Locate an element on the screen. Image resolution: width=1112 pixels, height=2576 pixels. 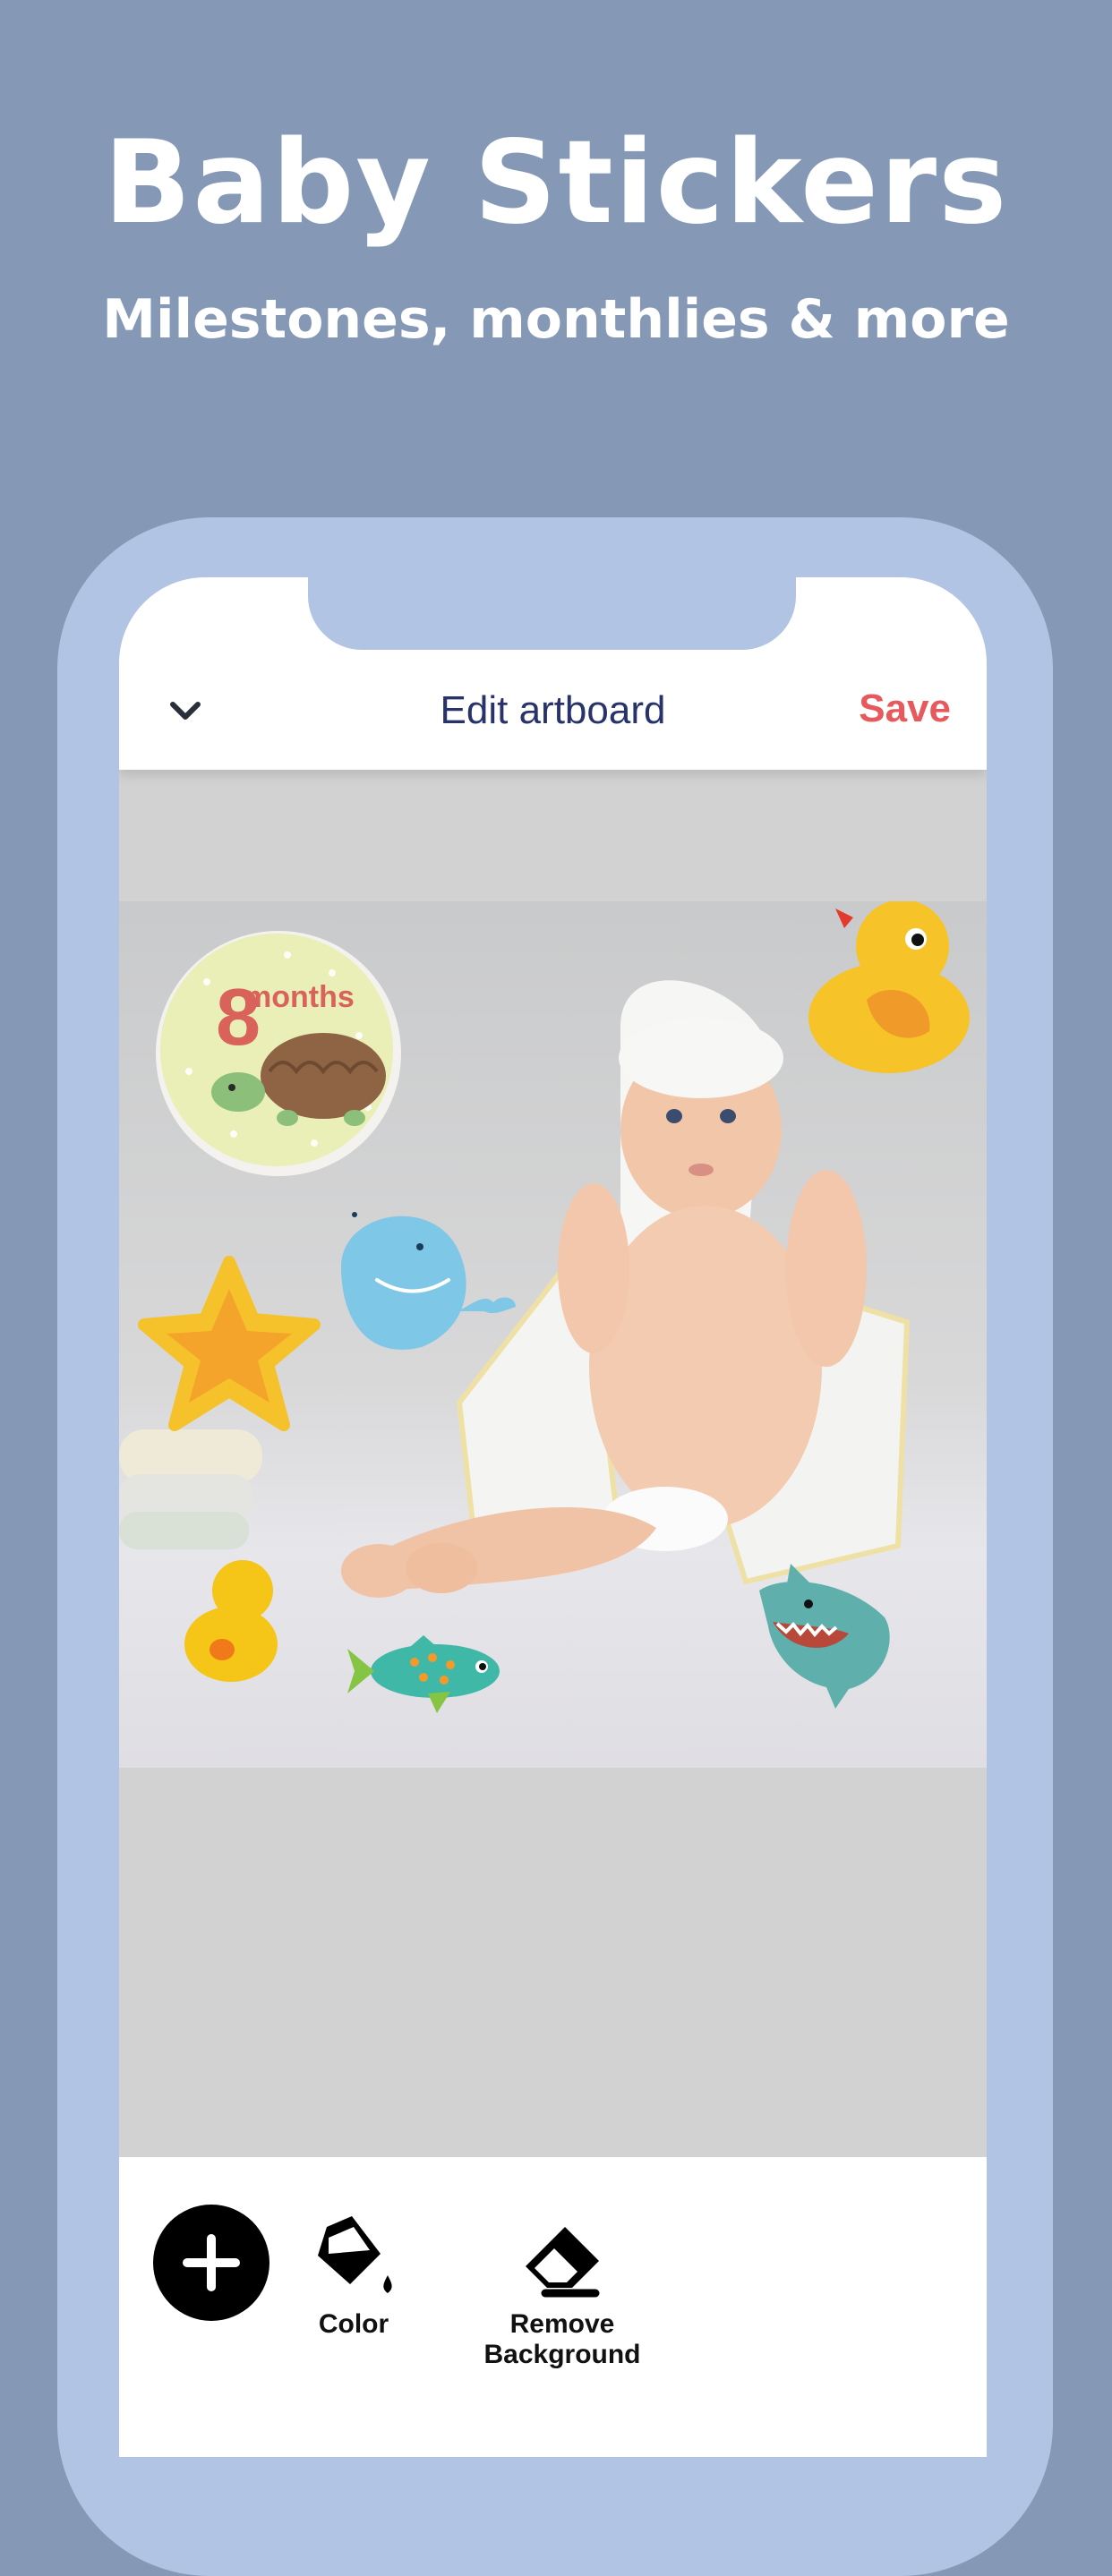
whale-sticker is located at coordinates (421, 1275).